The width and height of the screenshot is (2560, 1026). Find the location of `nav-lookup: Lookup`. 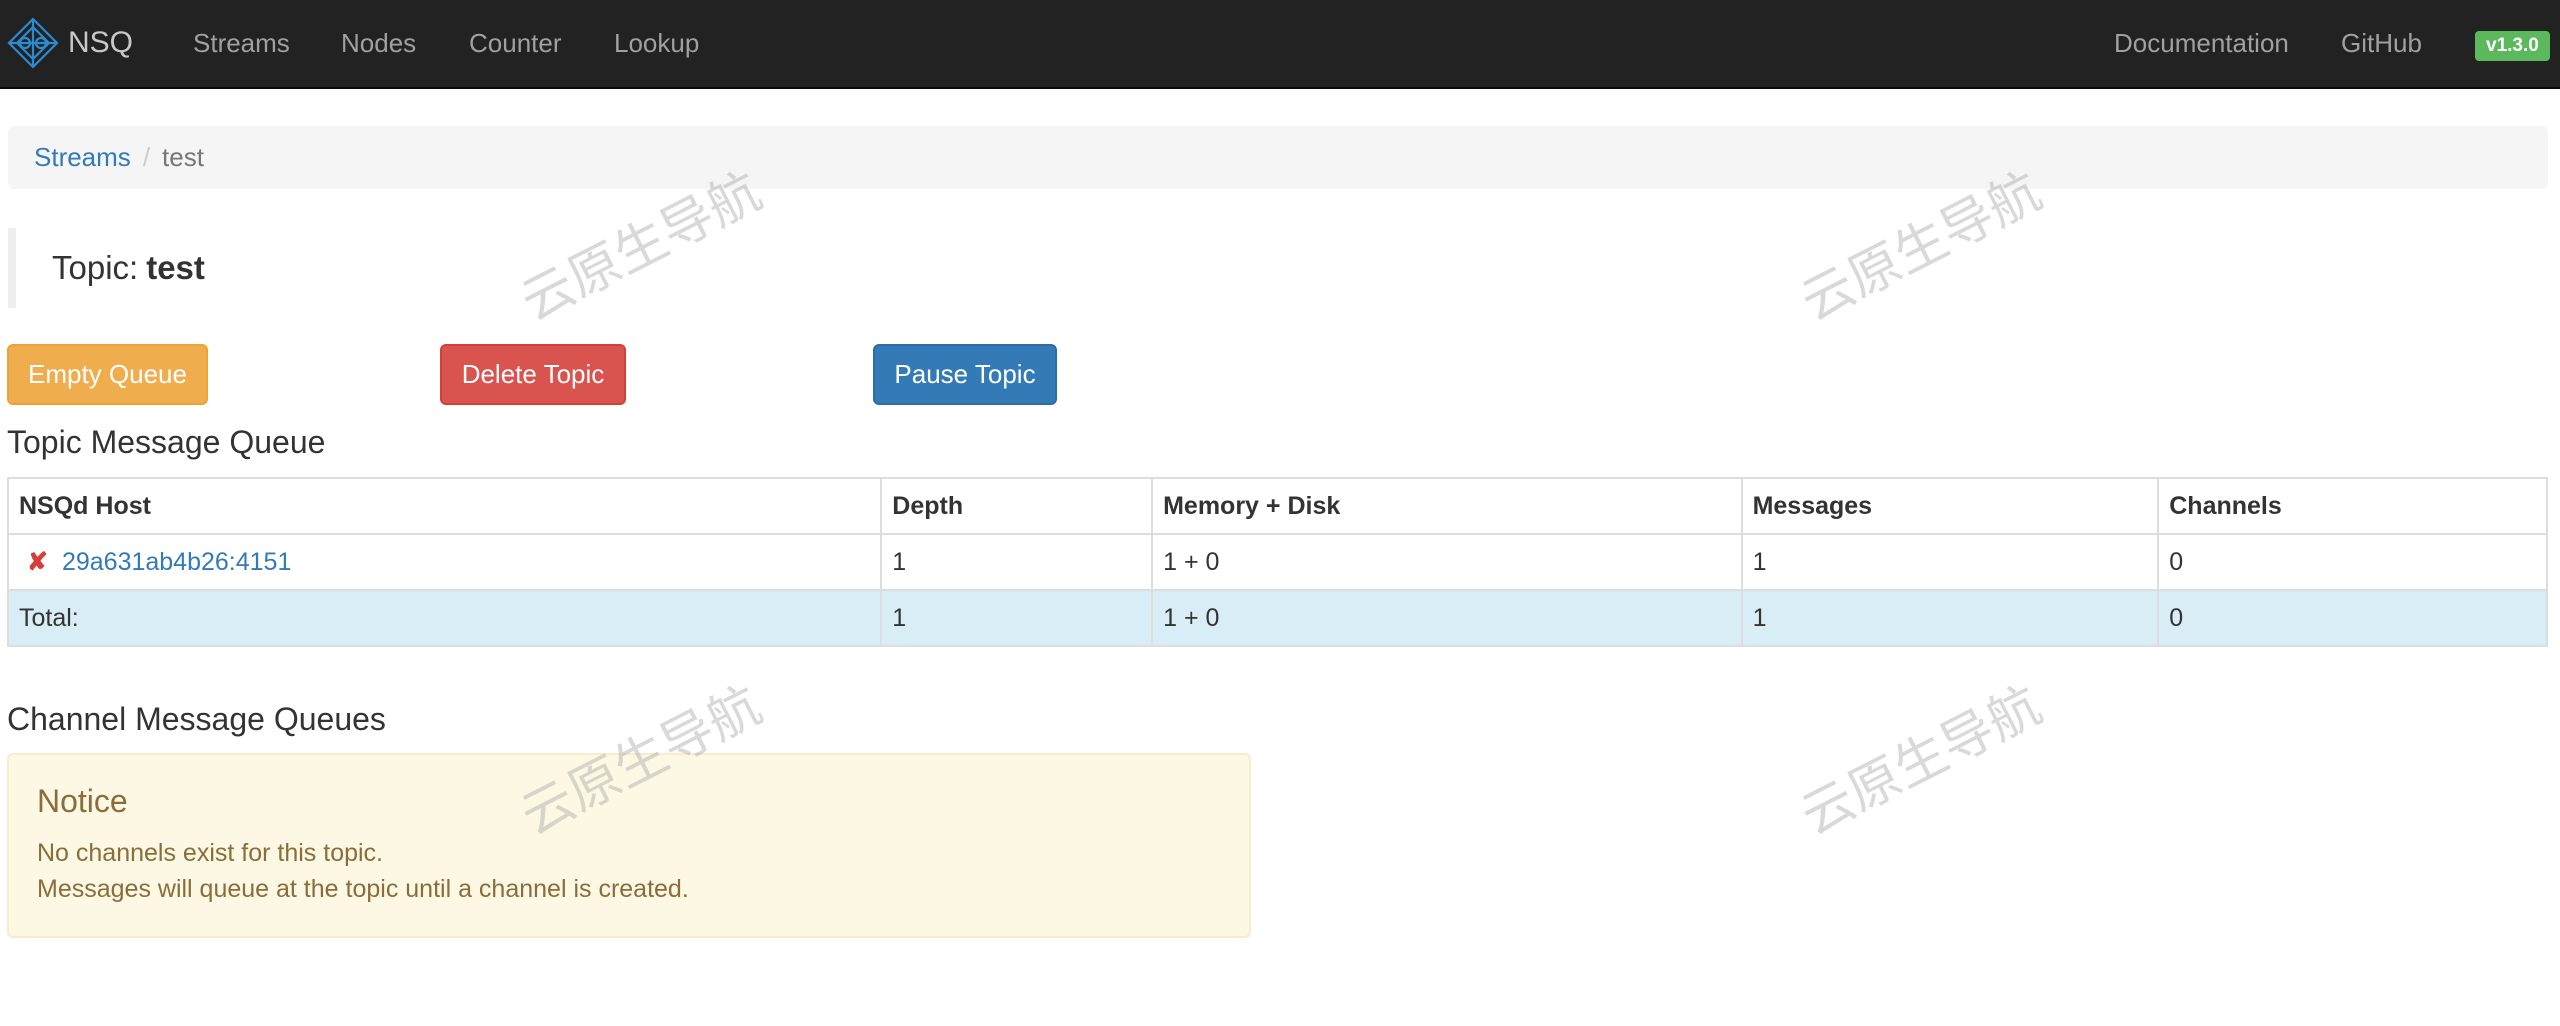

nav-lookup: Lookup is located at coordinates (656, 43).